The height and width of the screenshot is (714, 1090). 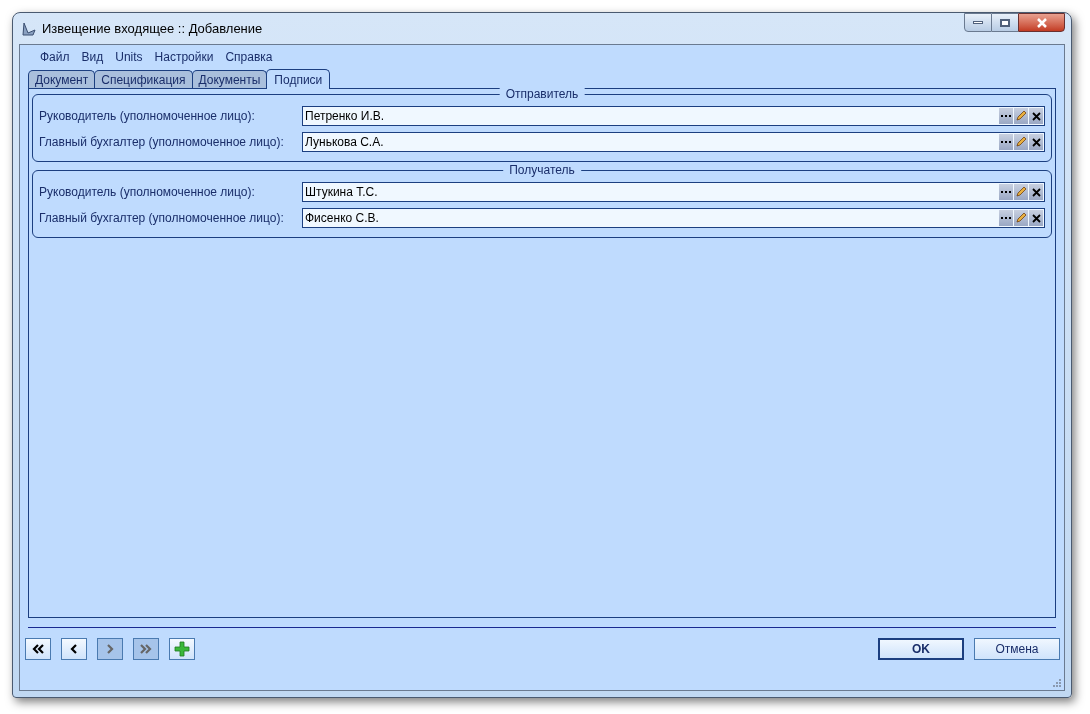 I want to click on resize-grip-icon, so click(x=1057, y=683).